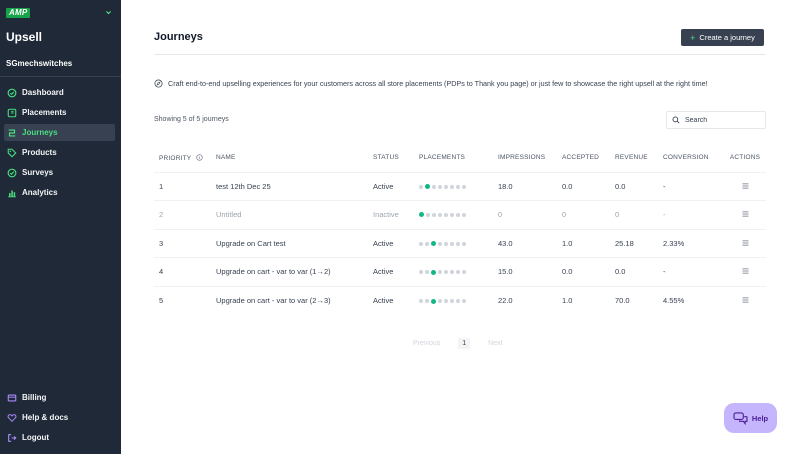 This screenshot has height=454, width=800. What do you see at coordinates (530, 271) in the screenshot?
I see `row-impressions: 15.0` at bounding box center [530, 271].